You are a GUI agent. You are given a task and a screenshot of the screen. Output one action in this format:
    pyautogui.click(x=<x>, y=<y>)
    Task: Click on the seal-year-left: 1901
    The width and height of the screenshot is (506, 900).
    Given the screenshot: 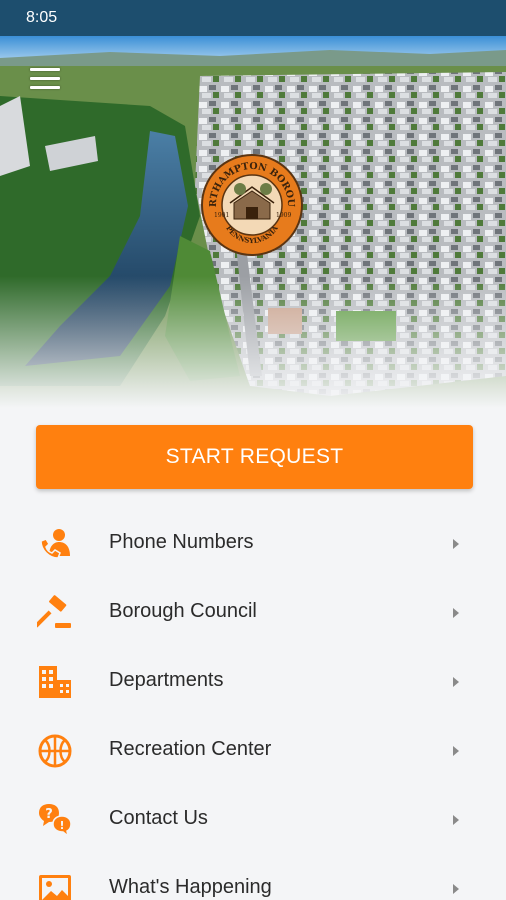 What is the action you would take?
    pyautogui.click(x=221, y=215)
    